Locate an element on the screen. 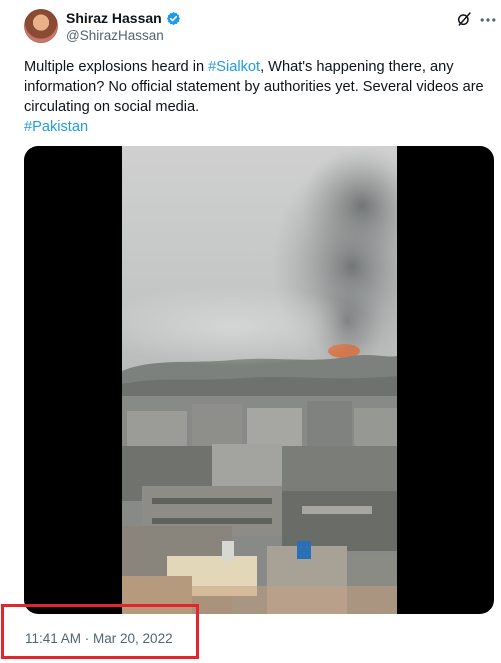 The height and width of the screenshot is (663, 501). author-name: Shiraz Hassan is located at coordinates (114, 18).